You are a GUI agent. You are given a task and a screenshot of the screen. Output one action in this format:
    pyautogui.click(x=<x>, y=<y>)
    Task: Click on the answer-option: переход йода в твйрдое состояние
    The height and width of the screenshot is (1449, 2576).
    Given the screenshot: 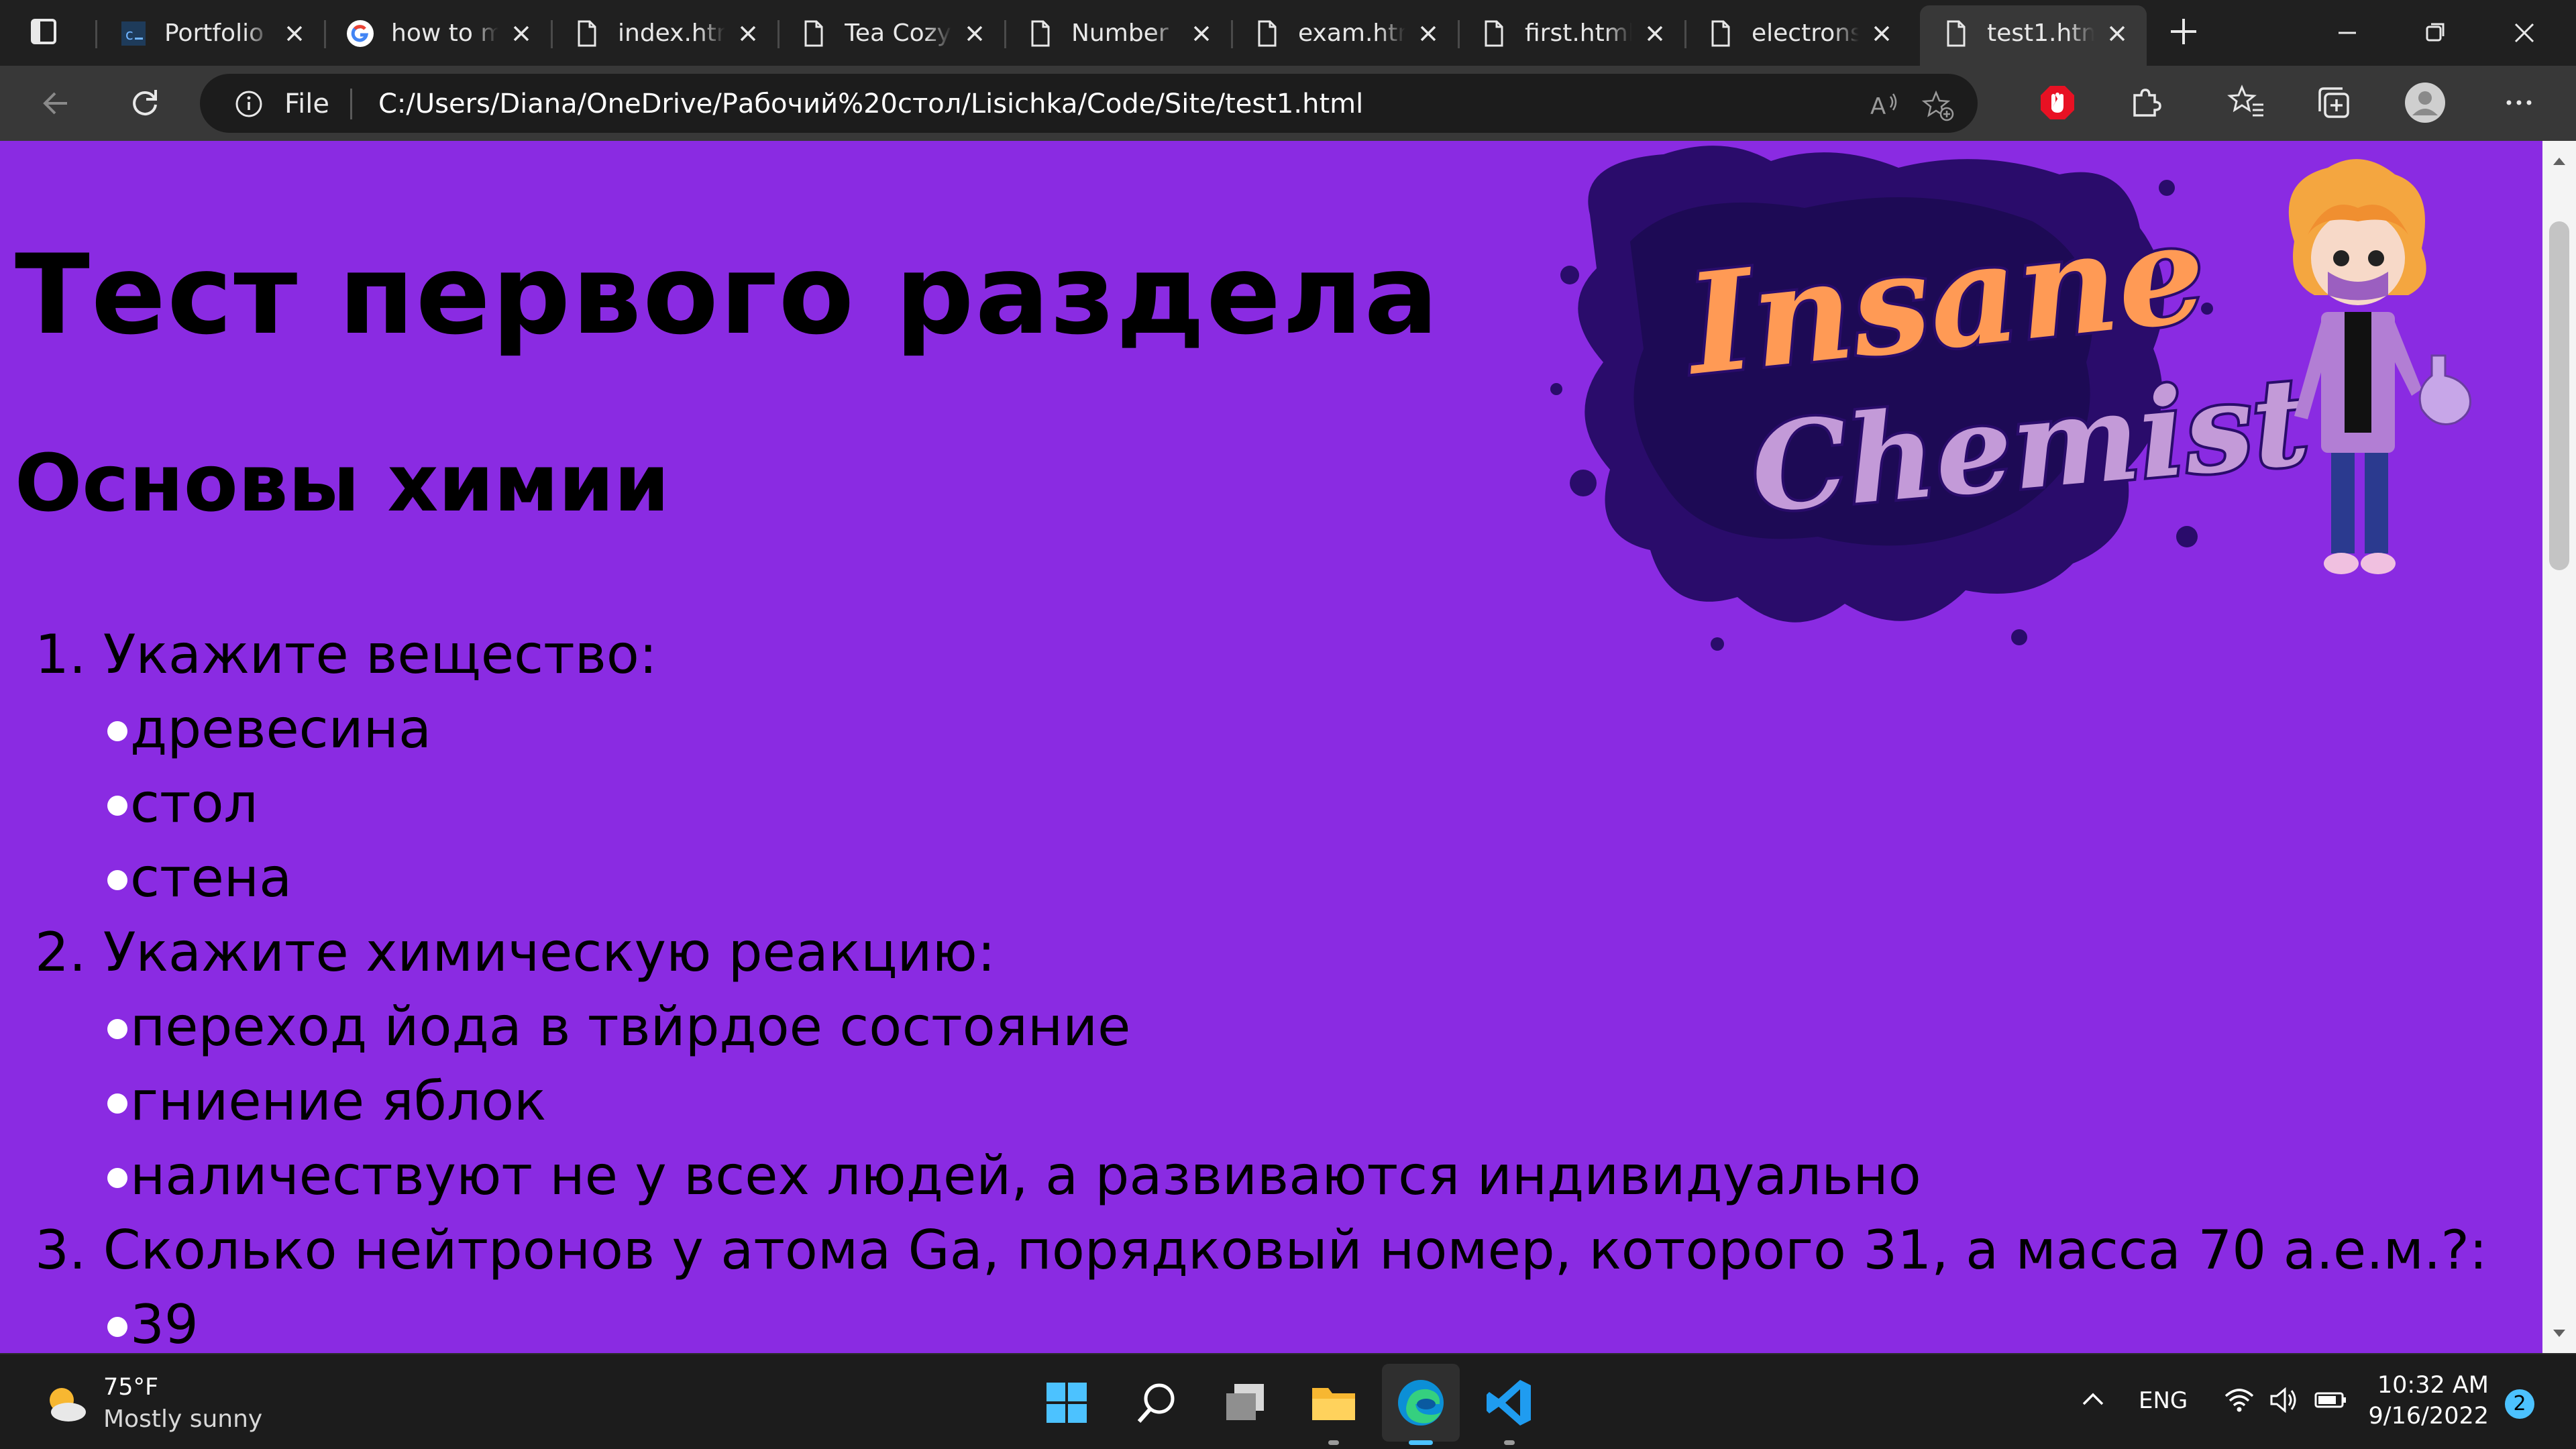 What is the action you would take?
    pyautogui.click(x=1312, y=1026)
    